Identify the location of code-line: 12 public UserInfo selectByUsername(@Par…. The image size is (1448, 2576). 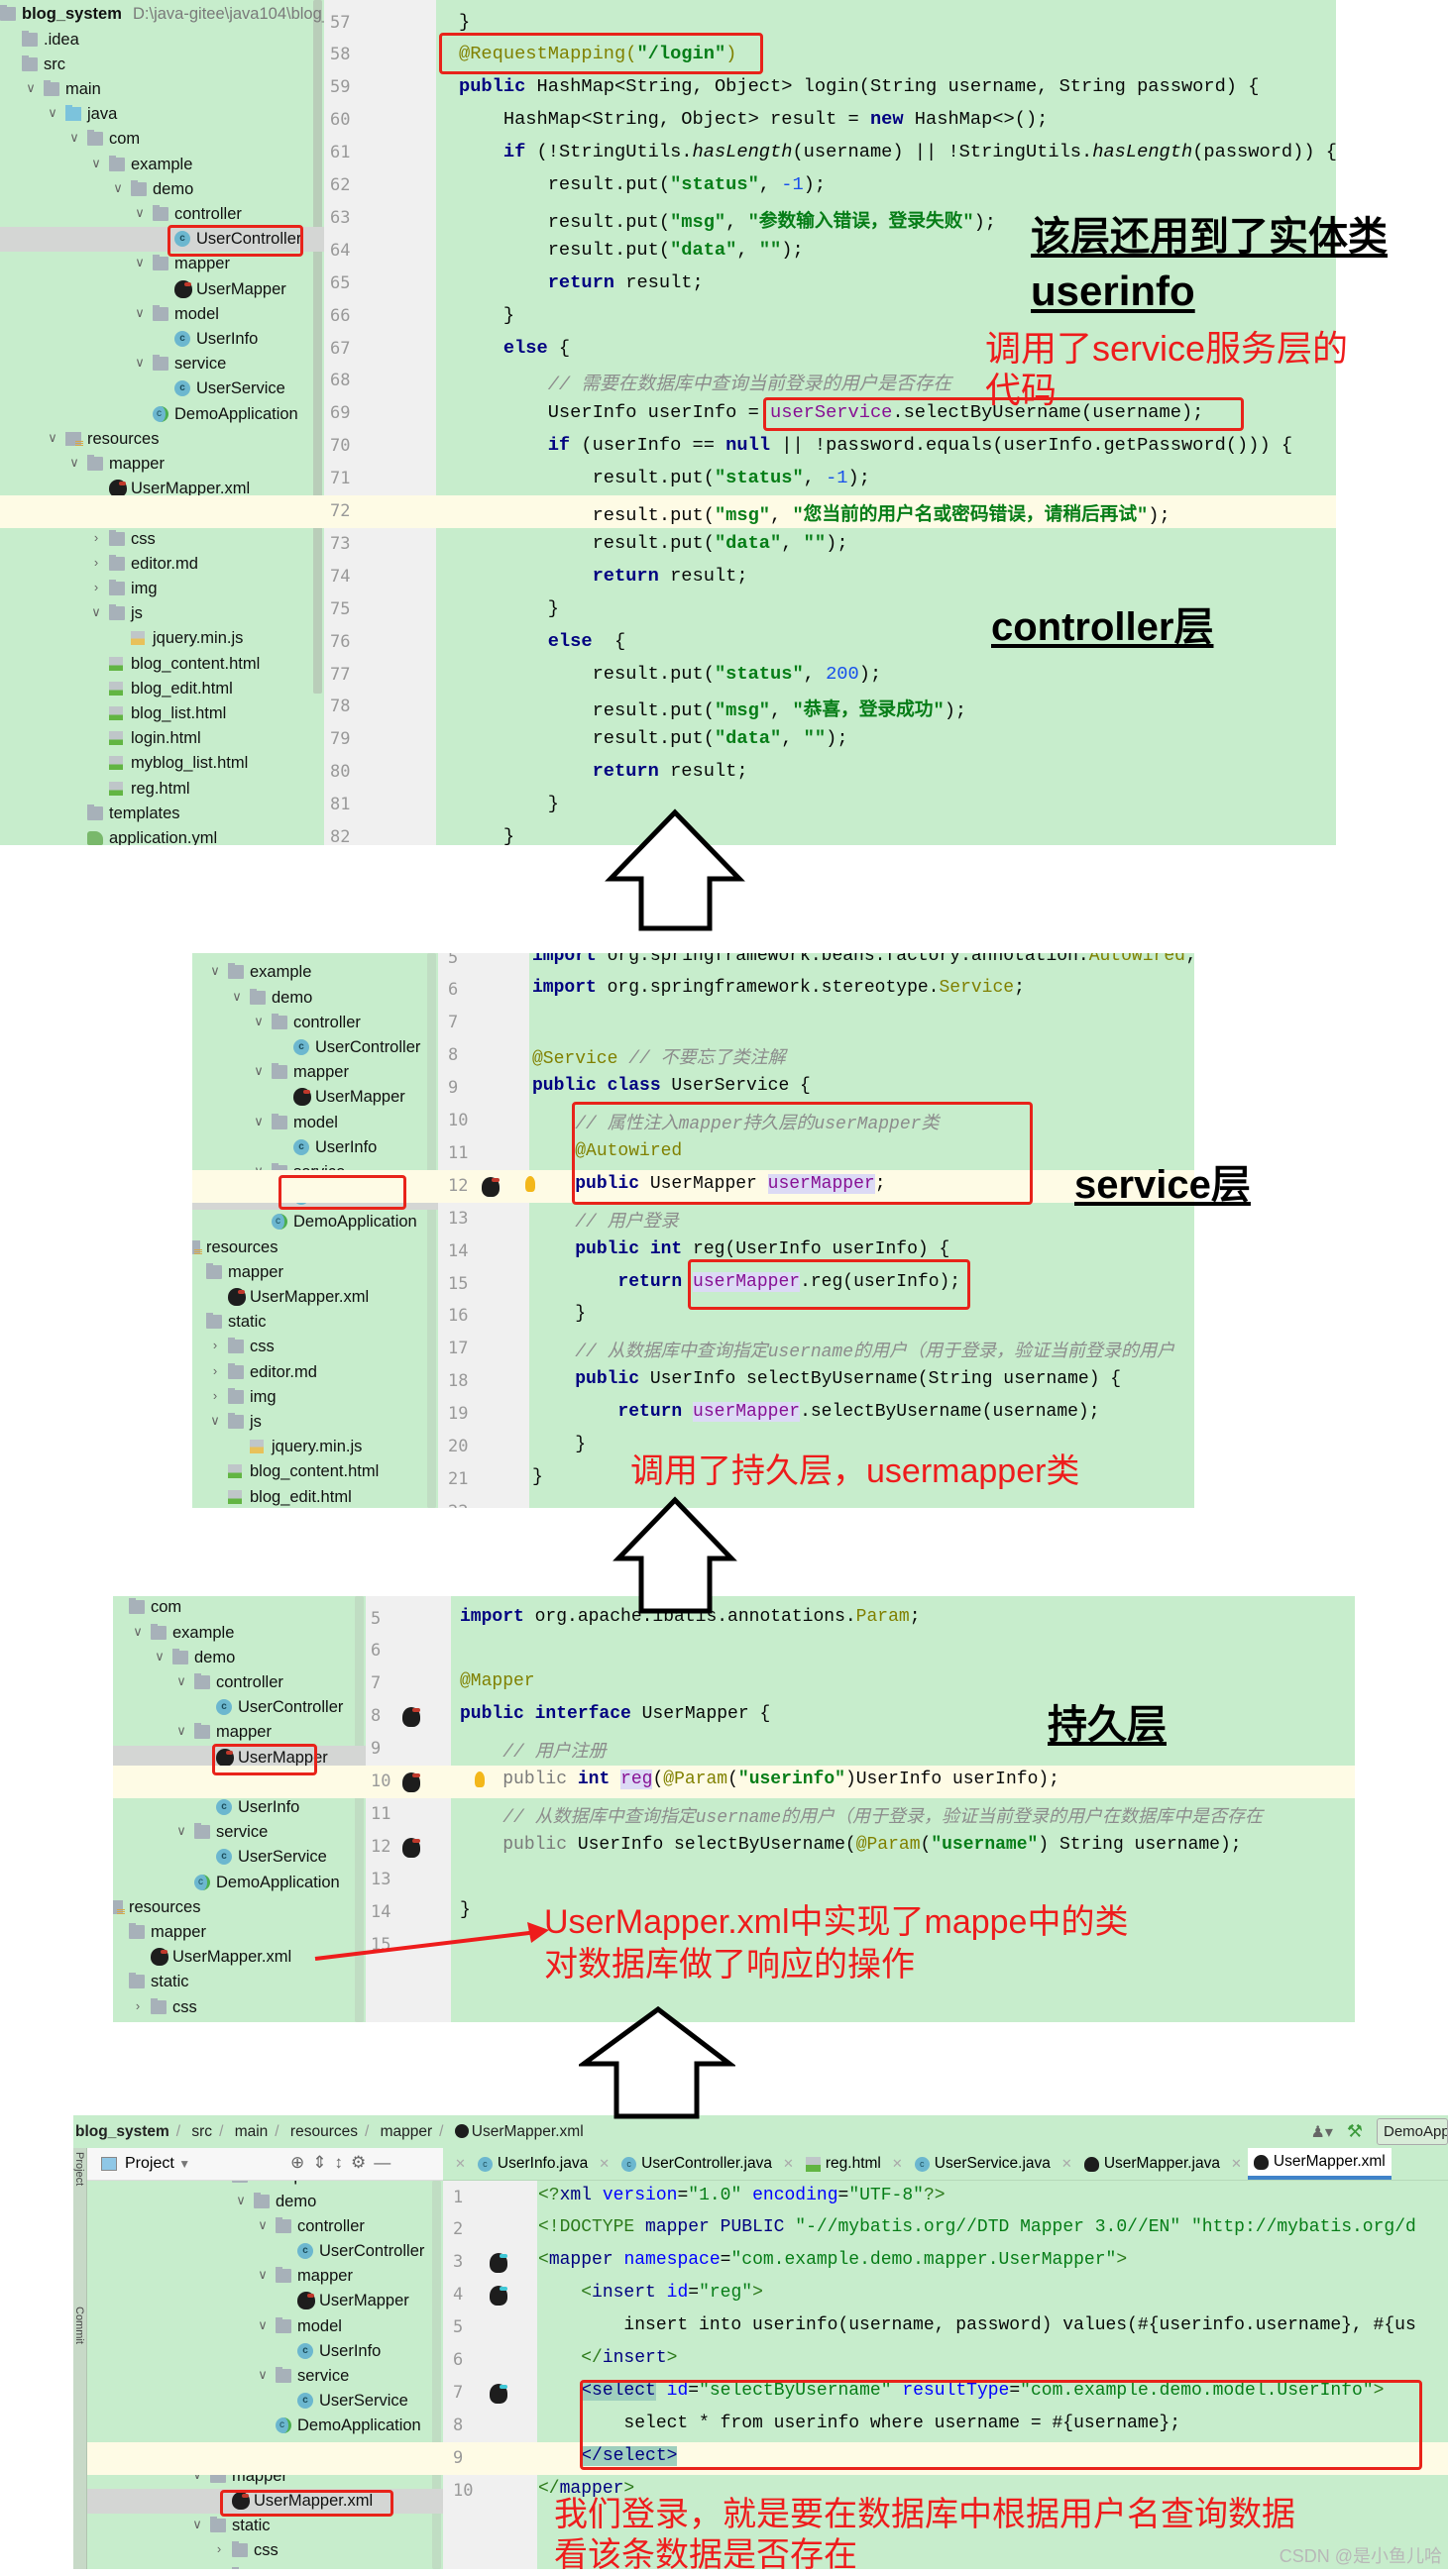
(734, 1848).